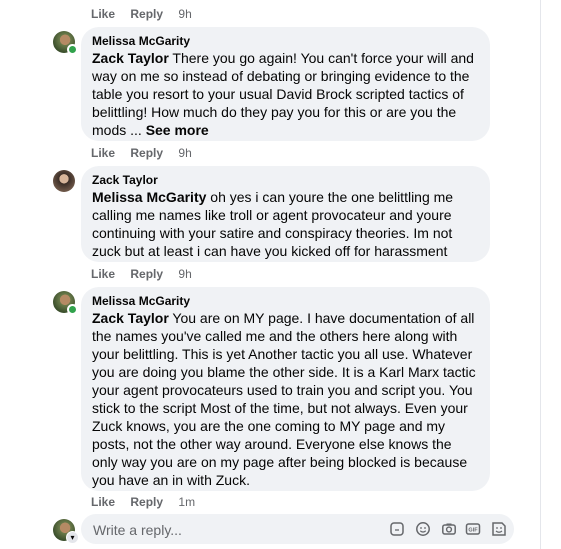  I want to click on right-scroll-area, so click(550, 274).